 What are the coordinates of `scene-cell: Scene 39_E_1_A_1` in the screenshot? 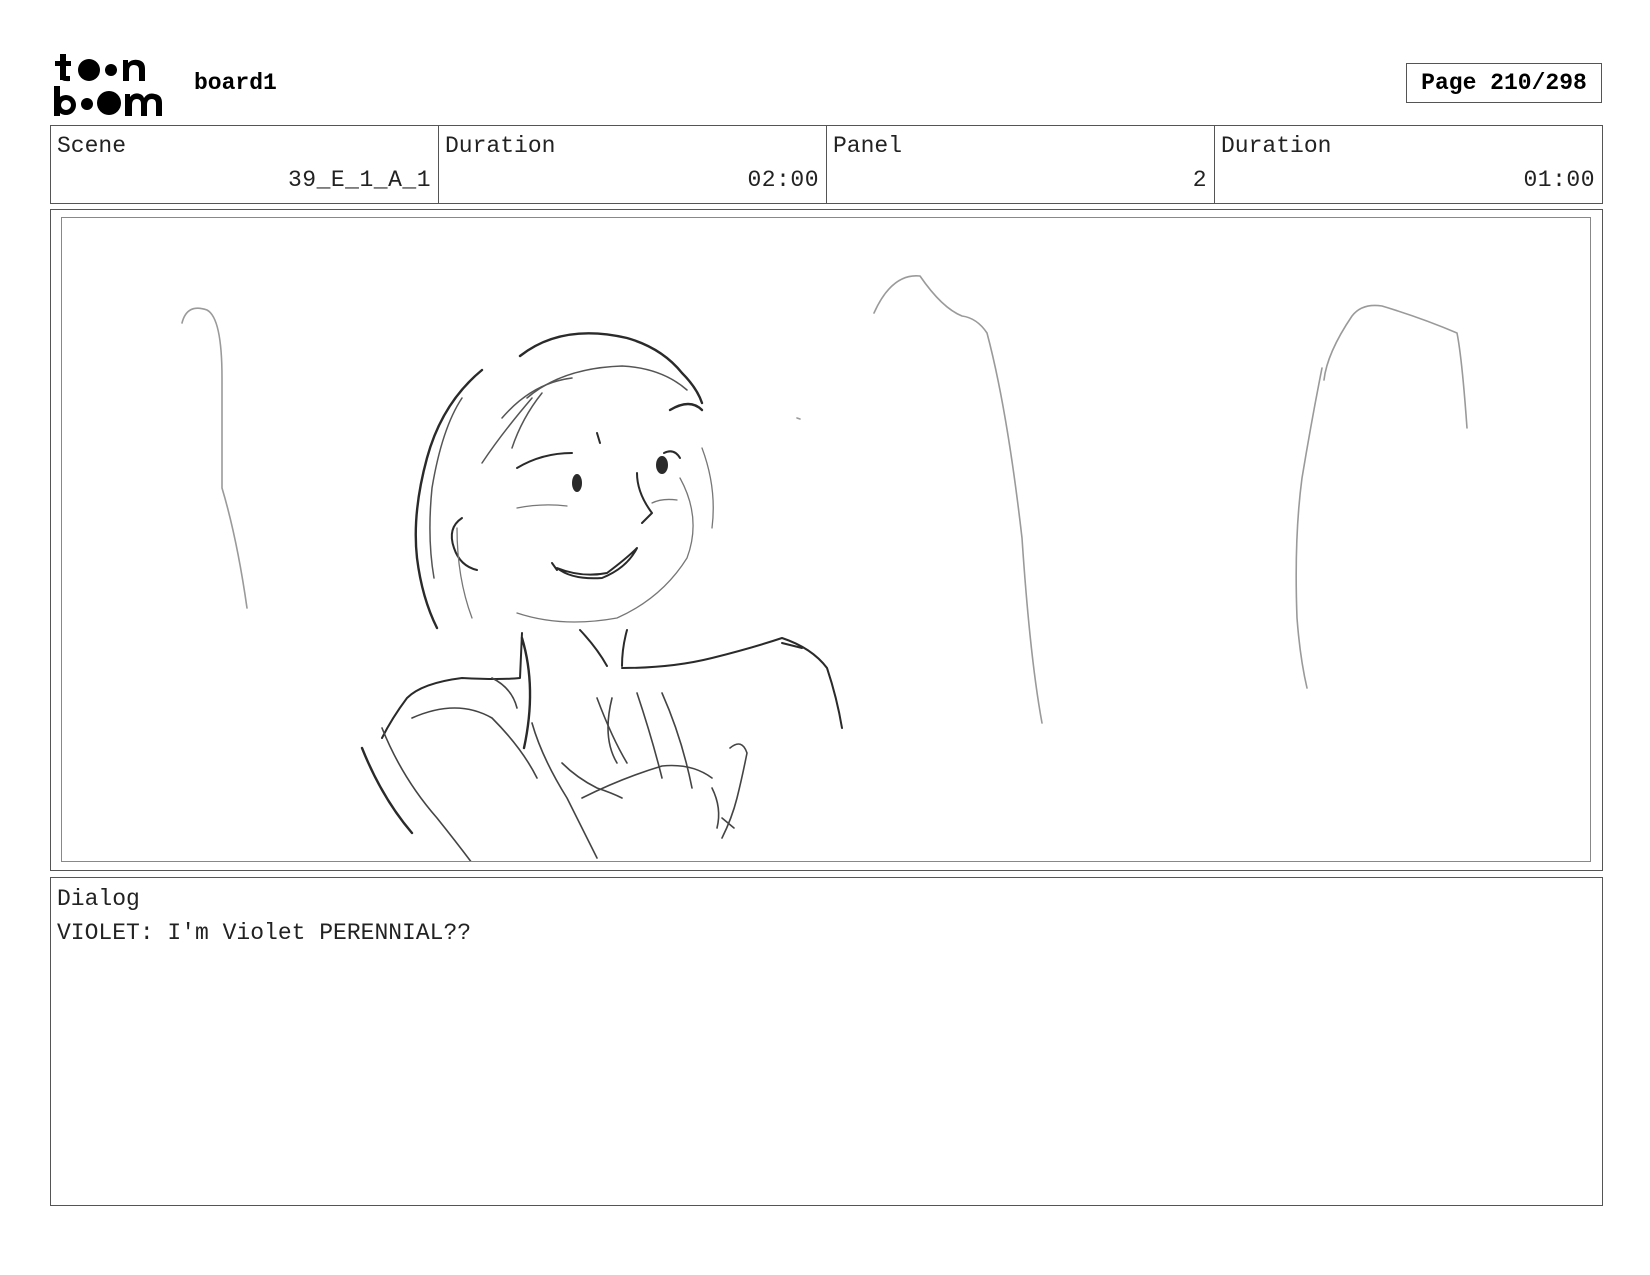 It's located at (245, 164).